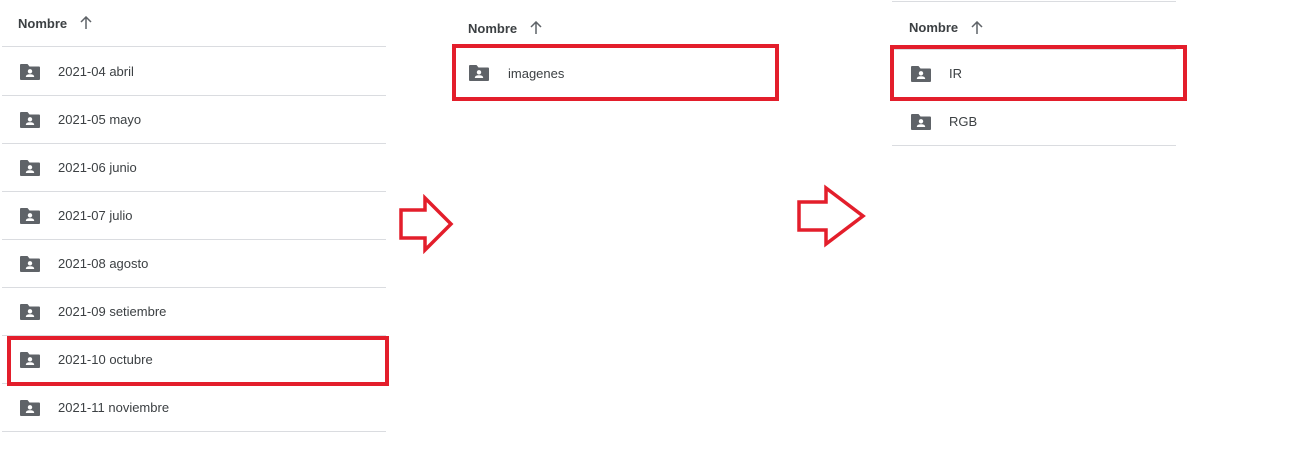 This screenshot has width=1296, height=466. Describe the element at coordinates (1034, 1) in the screenshot. I see `divider` at that location.